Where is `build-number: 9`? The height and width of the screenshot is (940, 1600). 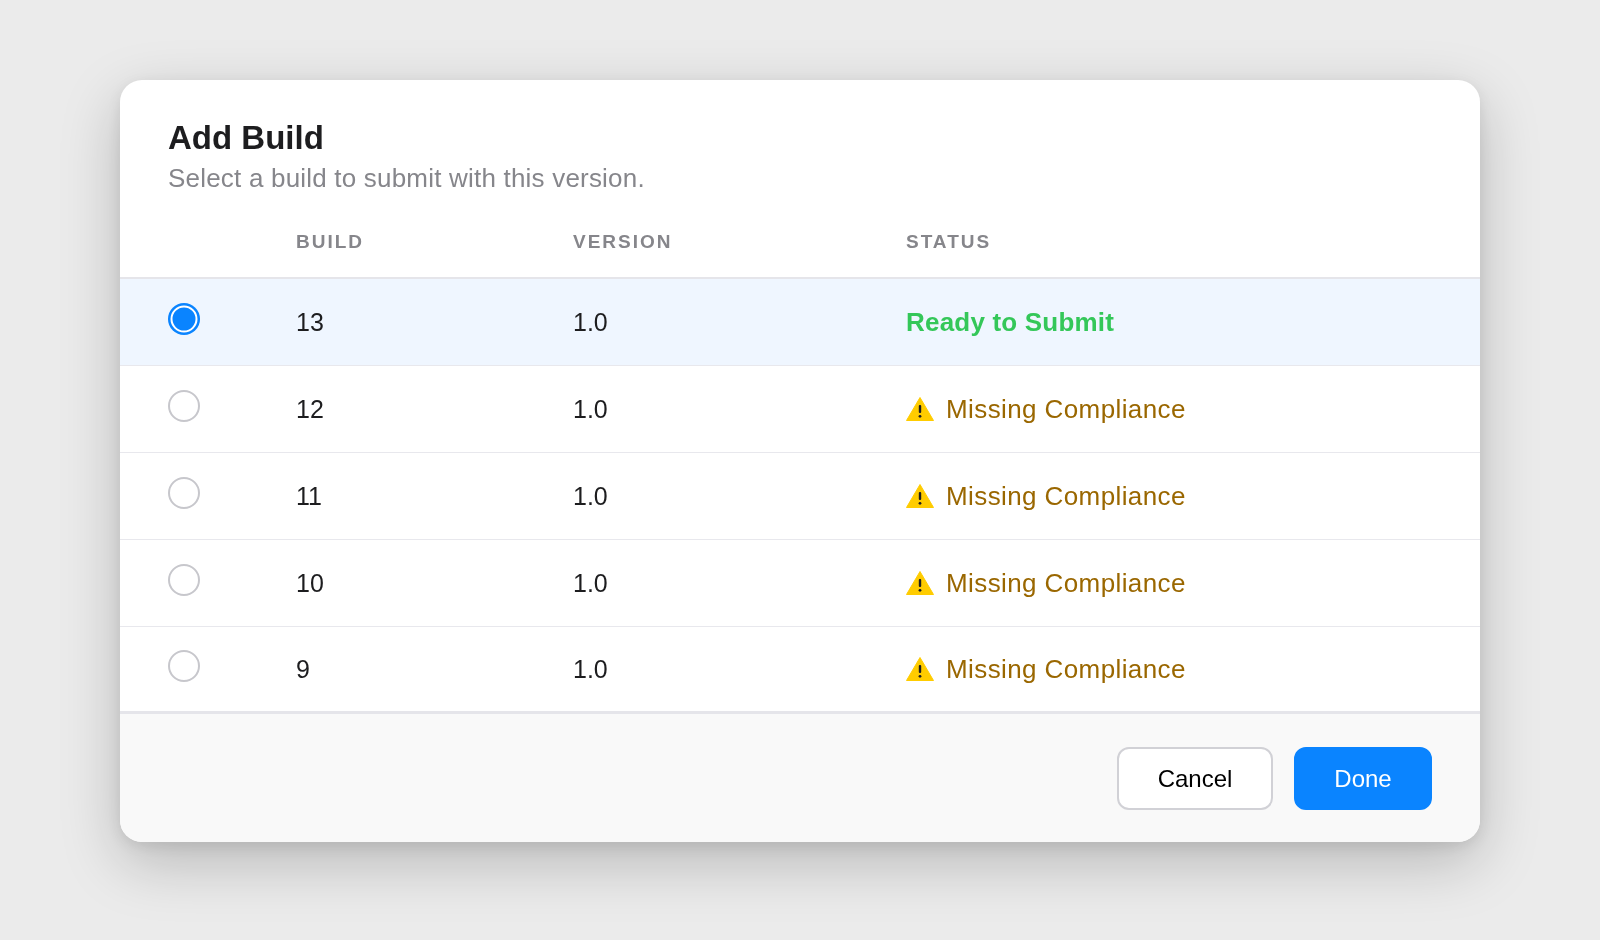
build-number: 9 is located at coordinates (303, 668).